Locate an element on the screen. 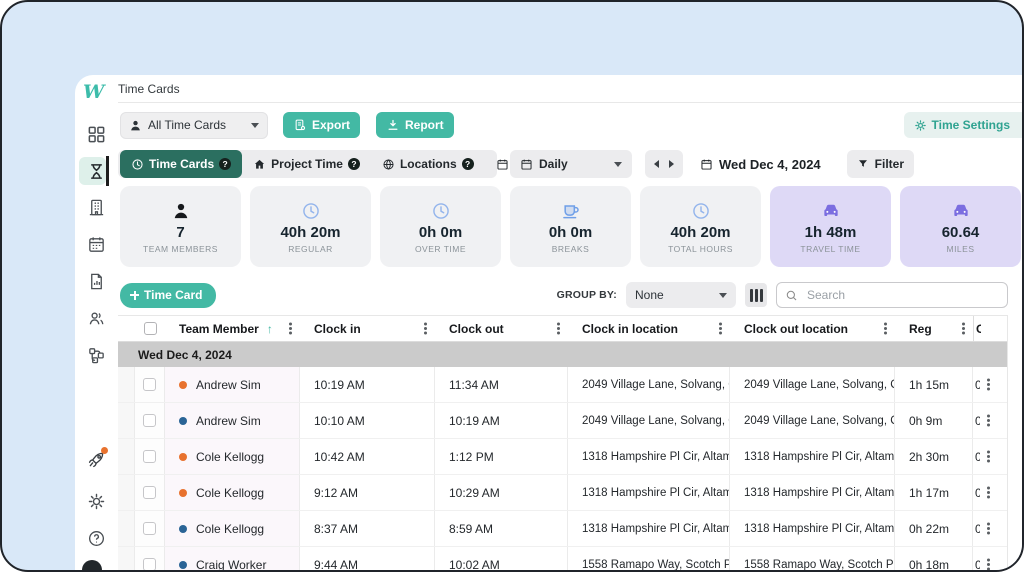 The width and height of the screenshot is (1024, 572). team-users-icon is located at coordinates (96, 318).